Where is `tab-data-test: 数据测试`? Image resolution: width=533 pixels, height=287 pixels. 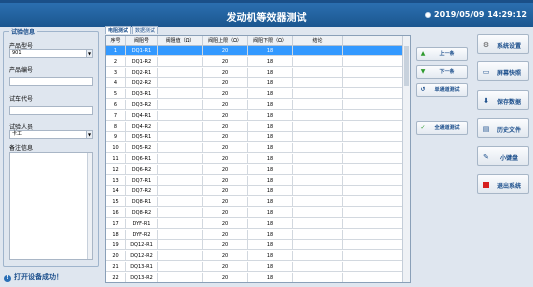 tab-data-test: 数据测试 is located at coordinates (145, 30).